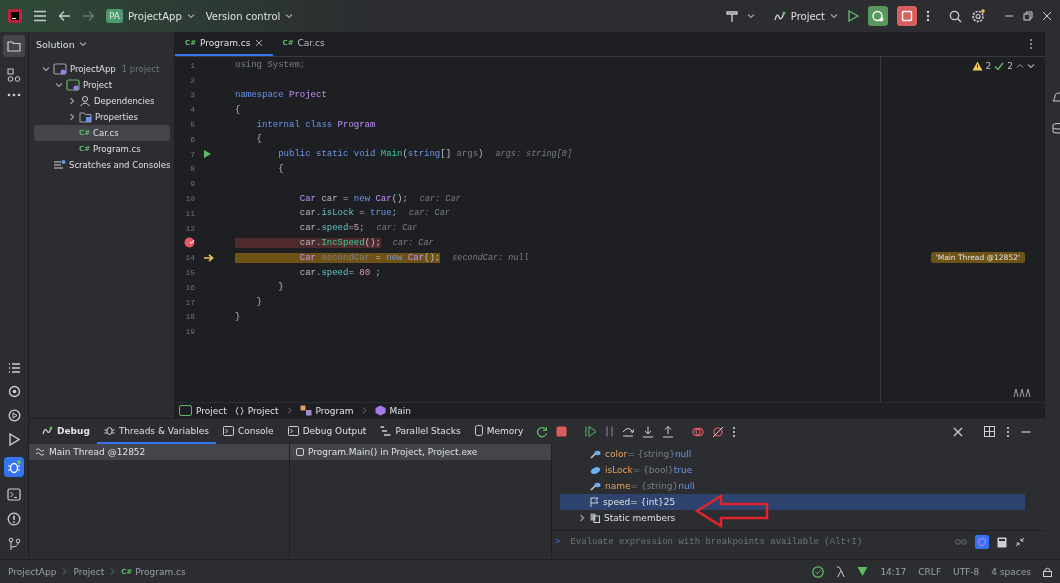 The width and height of the screenshot is (1060, 583). I want to click on run-configuration: Project, so click(805, 16).